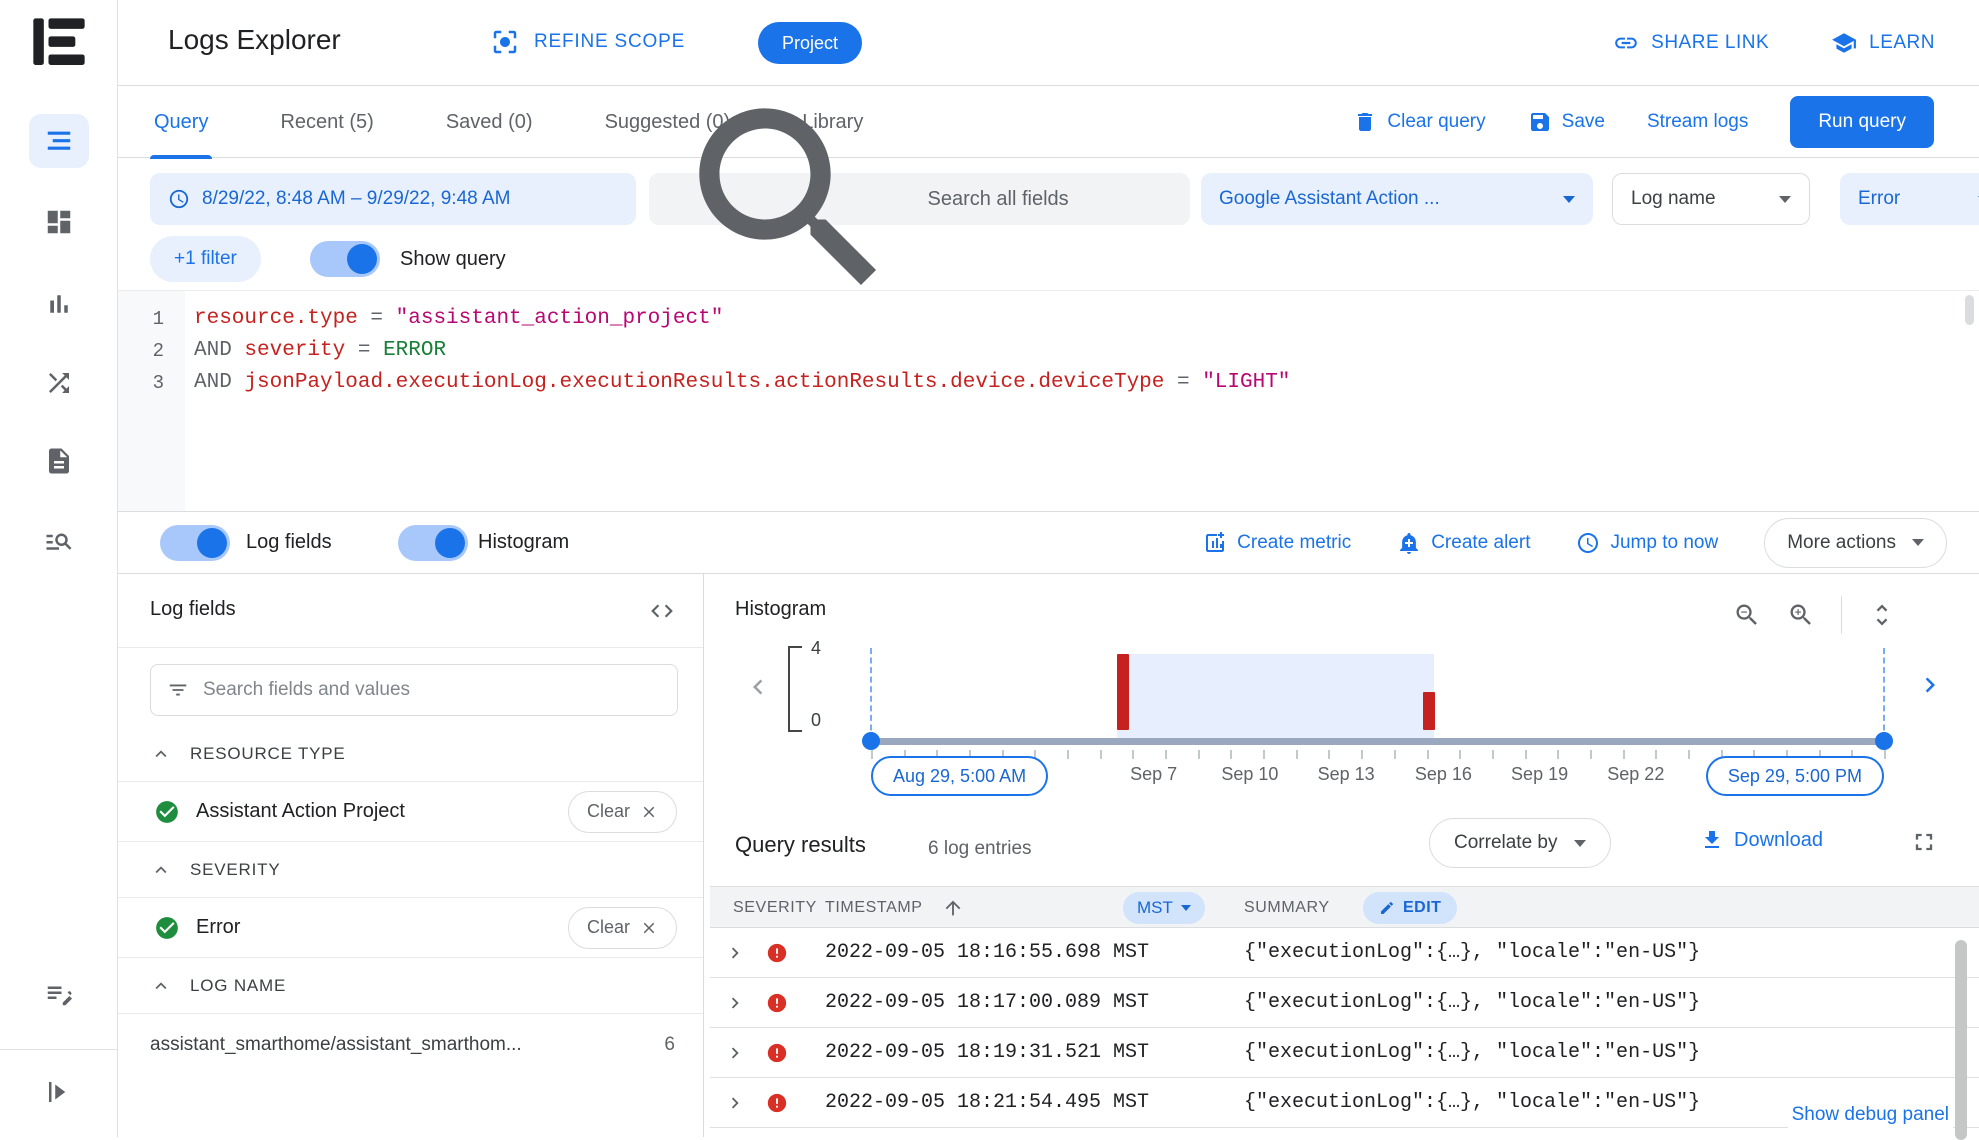  Describe the element at coordinates (1697, 122) in the screenshot. I see `stream-logs-button: Stream logs` at that location.